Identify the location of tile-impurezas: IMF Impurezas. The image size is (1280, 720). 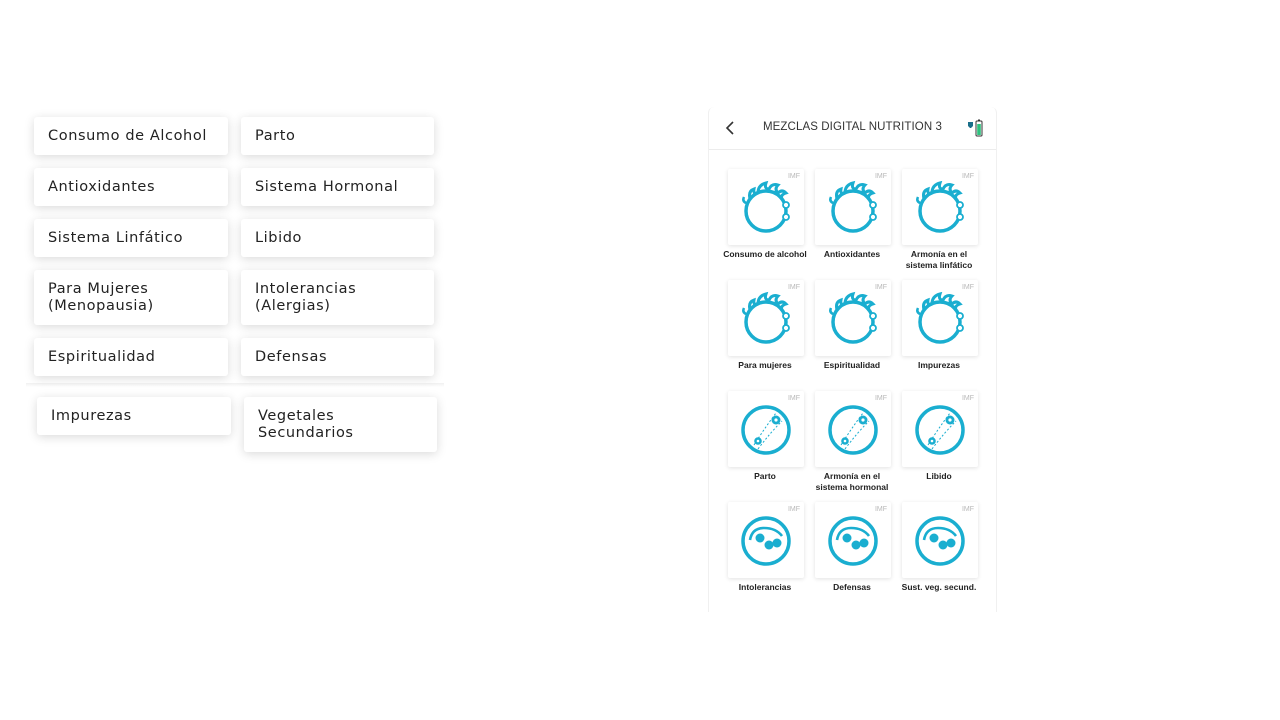
(936, 334).